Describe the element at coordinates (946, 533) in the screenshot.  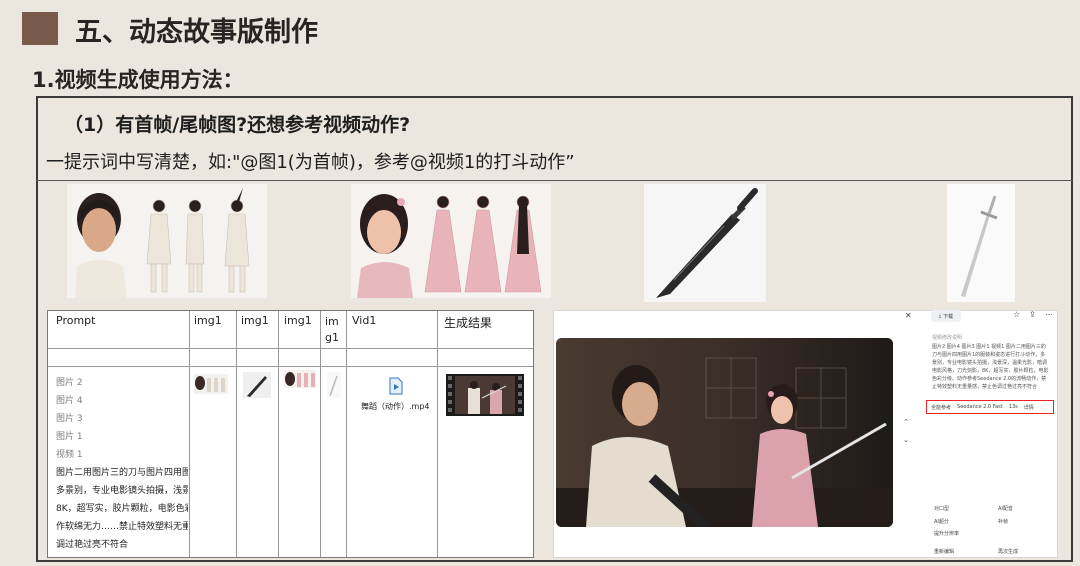
I see `action-resolution: 提升分辨率` at that location.